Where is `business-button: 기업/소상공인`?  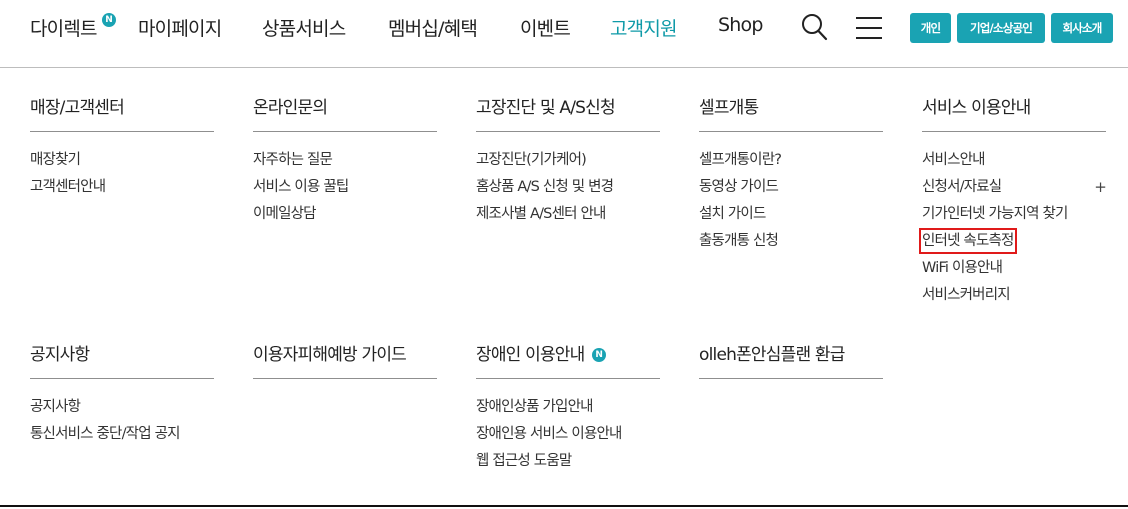 business-button: 기업/소상공인 is located at coordinates (1001, 28).